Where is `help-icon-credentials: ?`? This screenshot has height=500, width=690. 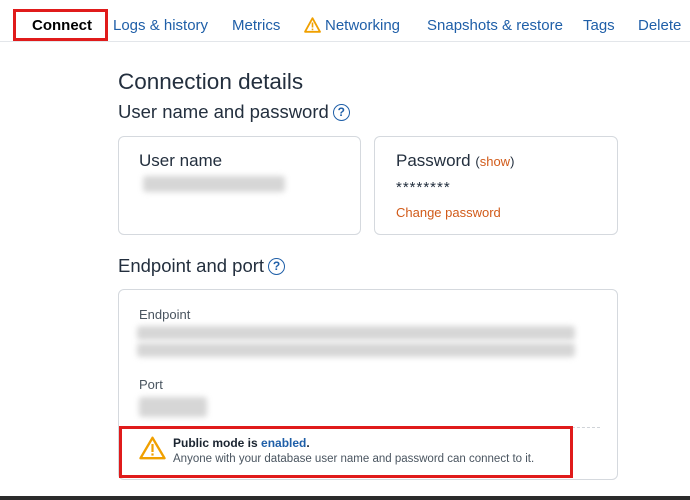
help-icon-credentials: ? is located at coordinates (341, 112).